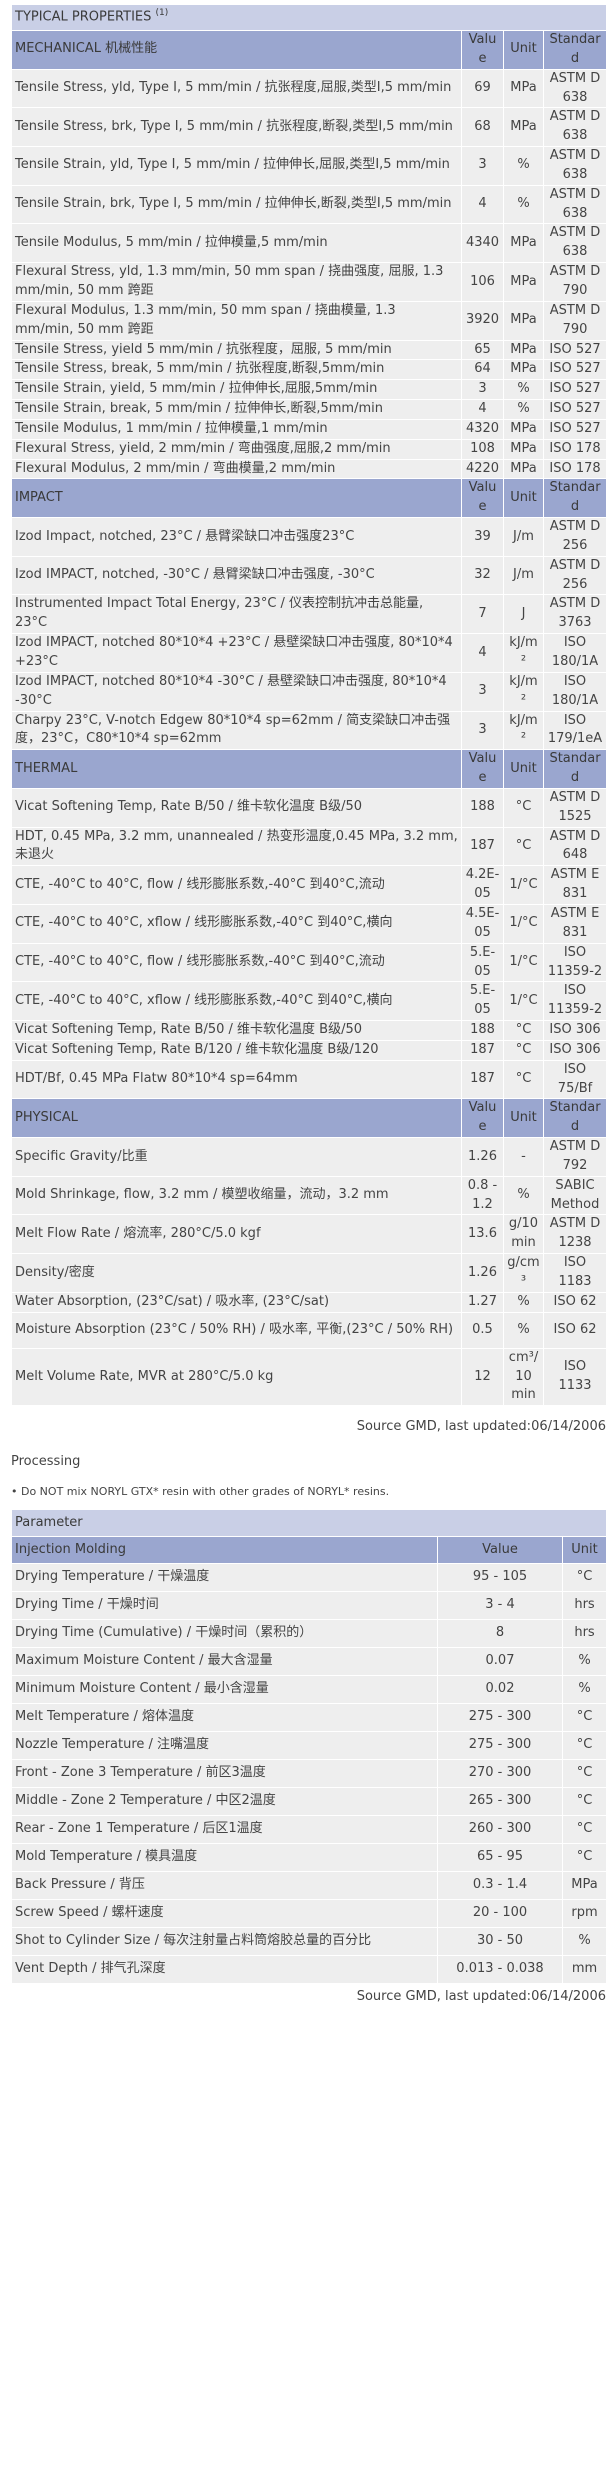  I want to click on processing-parameter: Drying Temperature / 干燥温度, so click(224, 1577).